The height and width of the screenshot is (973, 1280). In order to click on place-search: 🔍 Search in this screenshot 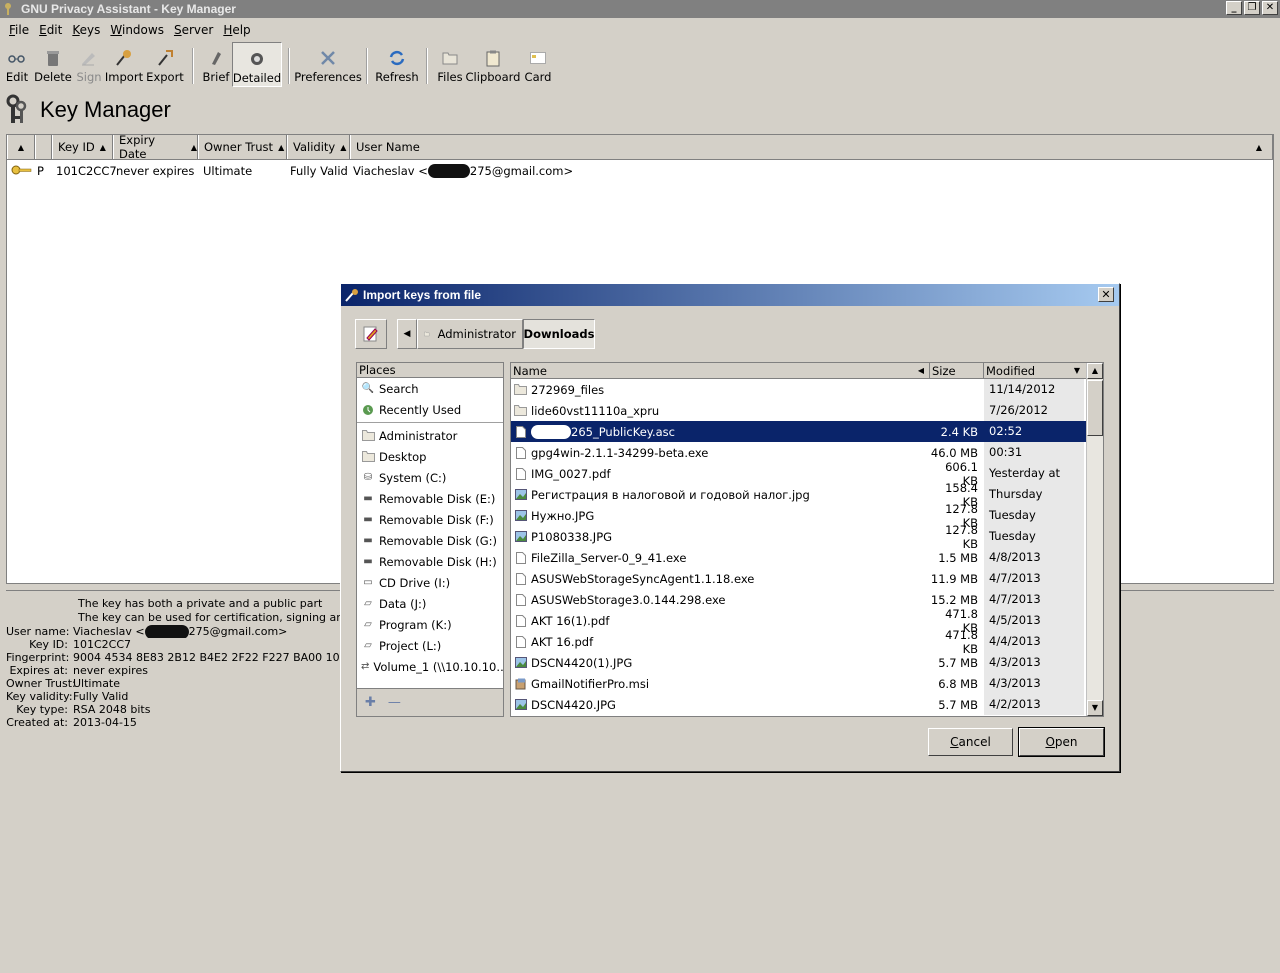, I will do `click(430, 388)`.